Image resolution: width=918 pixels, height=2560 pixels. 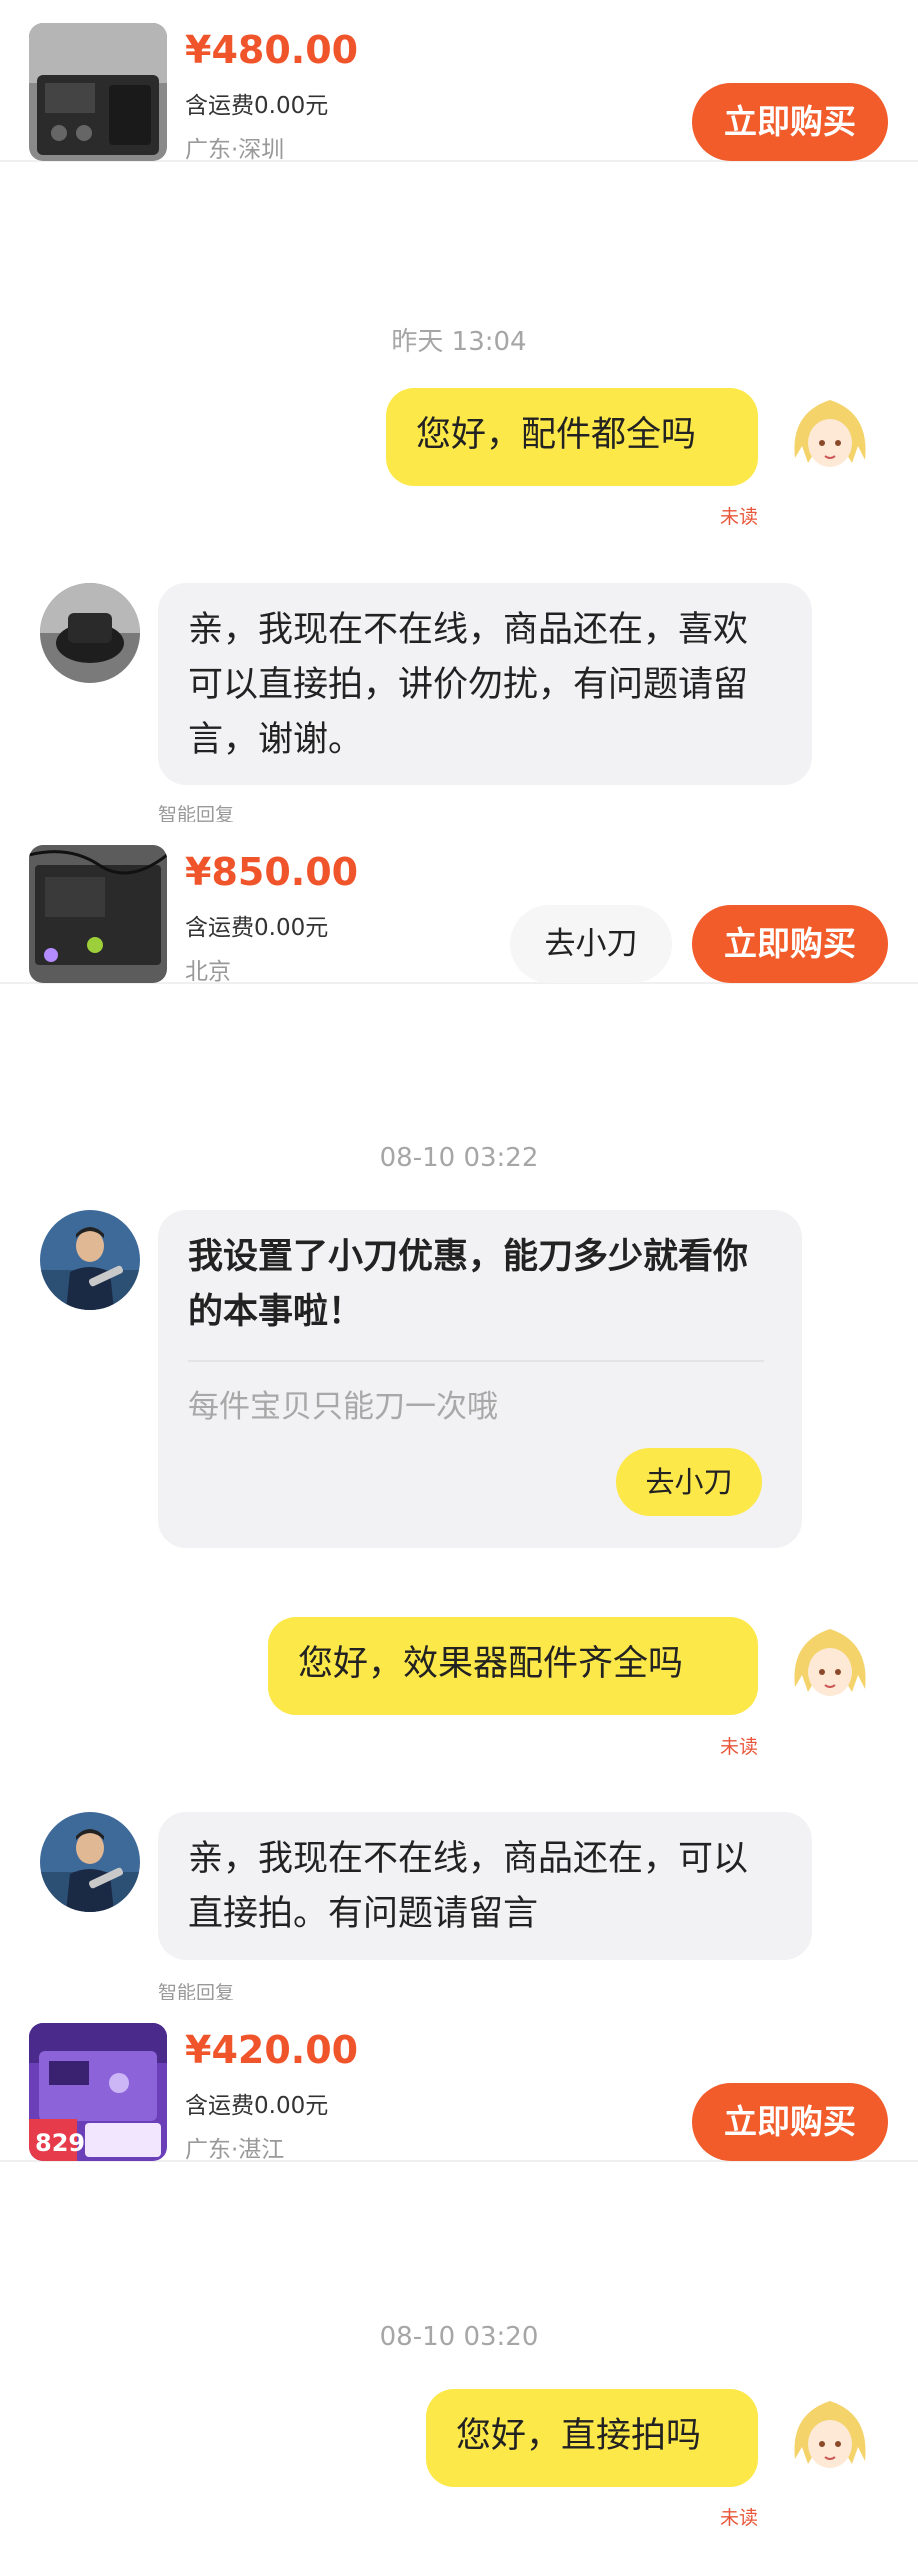 I want to click on coupon-card: 我设置了小刀优惠，能刀多少就看你的本事啦！ 每件宝贝只能刀一次哦 去小刀, so click(x=480, y=1379).